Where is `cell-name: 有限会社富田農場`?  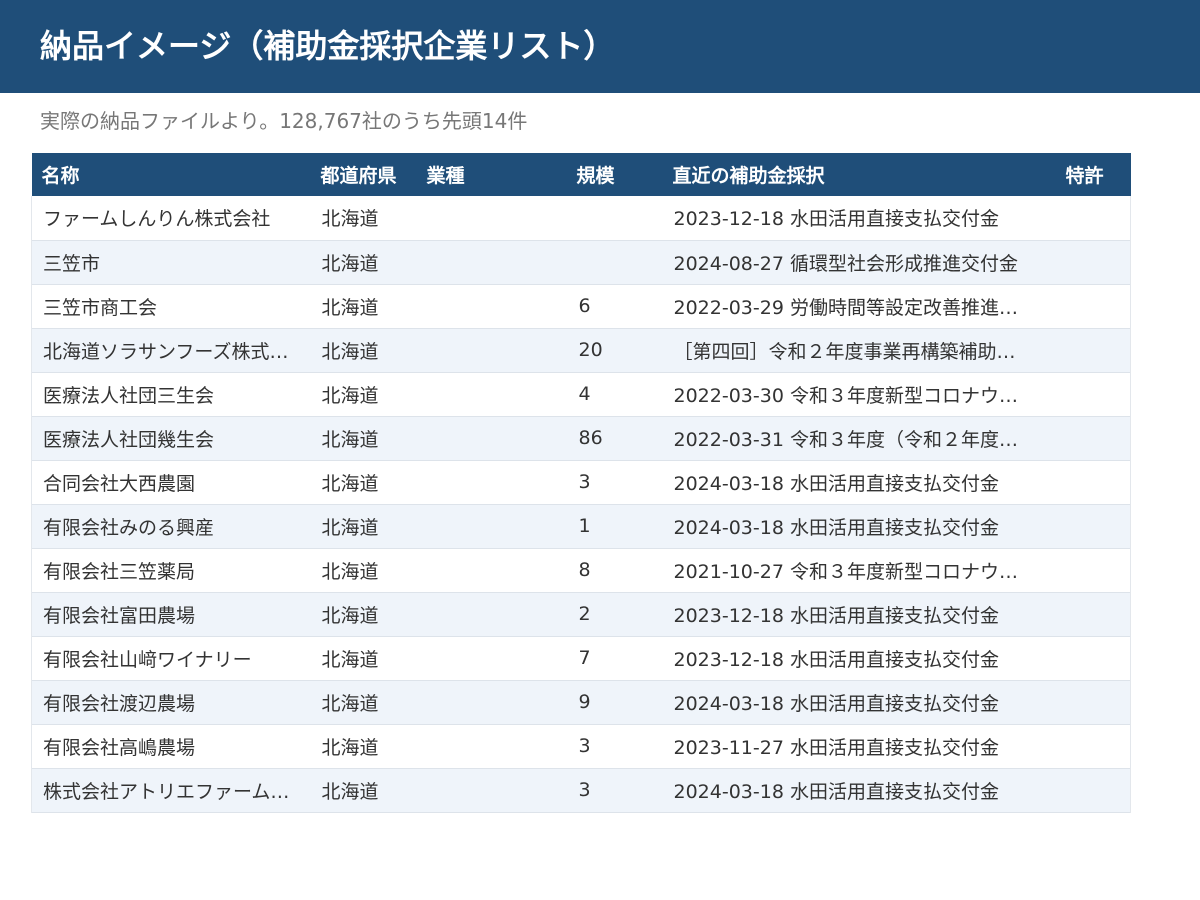
cell-name: 有限会社富田農場 is located at coordinates (171, 614).